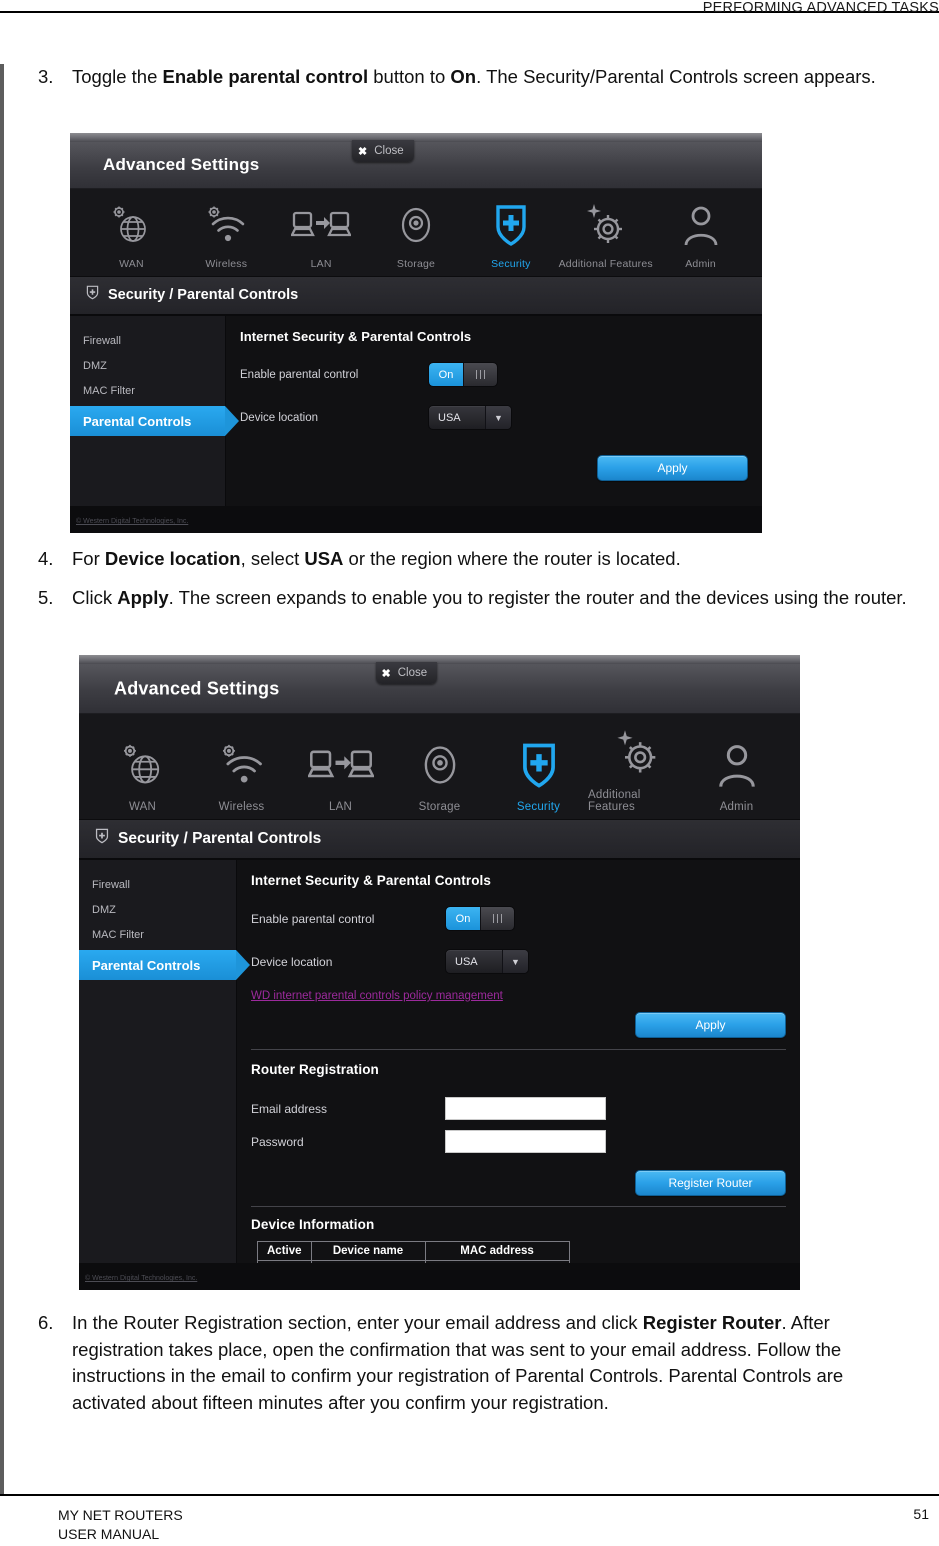 The height and width of the screenshot is (1546, 939). What do you see at coordinates (416, 264) in the screenshot?
I see `nav-label-storage: Storage` at bounding box center [416, 264].